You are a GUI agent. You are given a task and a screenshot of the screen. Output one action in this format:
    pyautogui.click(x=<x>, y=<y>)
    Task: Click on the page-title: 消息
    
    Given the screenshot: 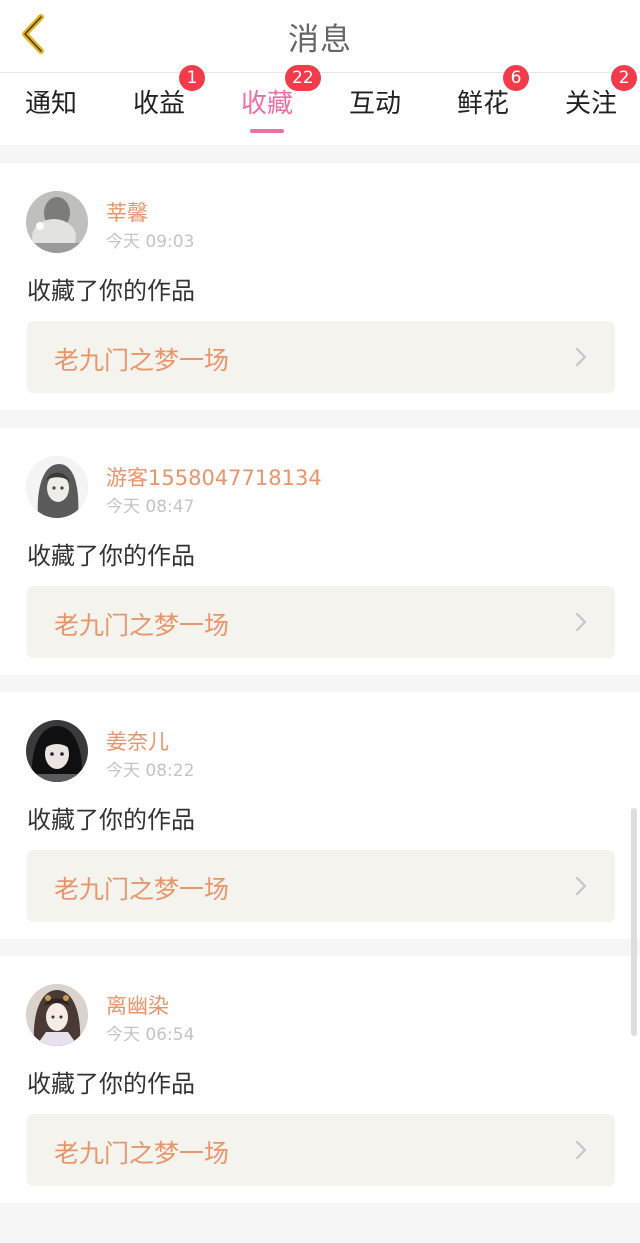 What is the action you would take?
    pyautogui.click(x=320, y=40)
    